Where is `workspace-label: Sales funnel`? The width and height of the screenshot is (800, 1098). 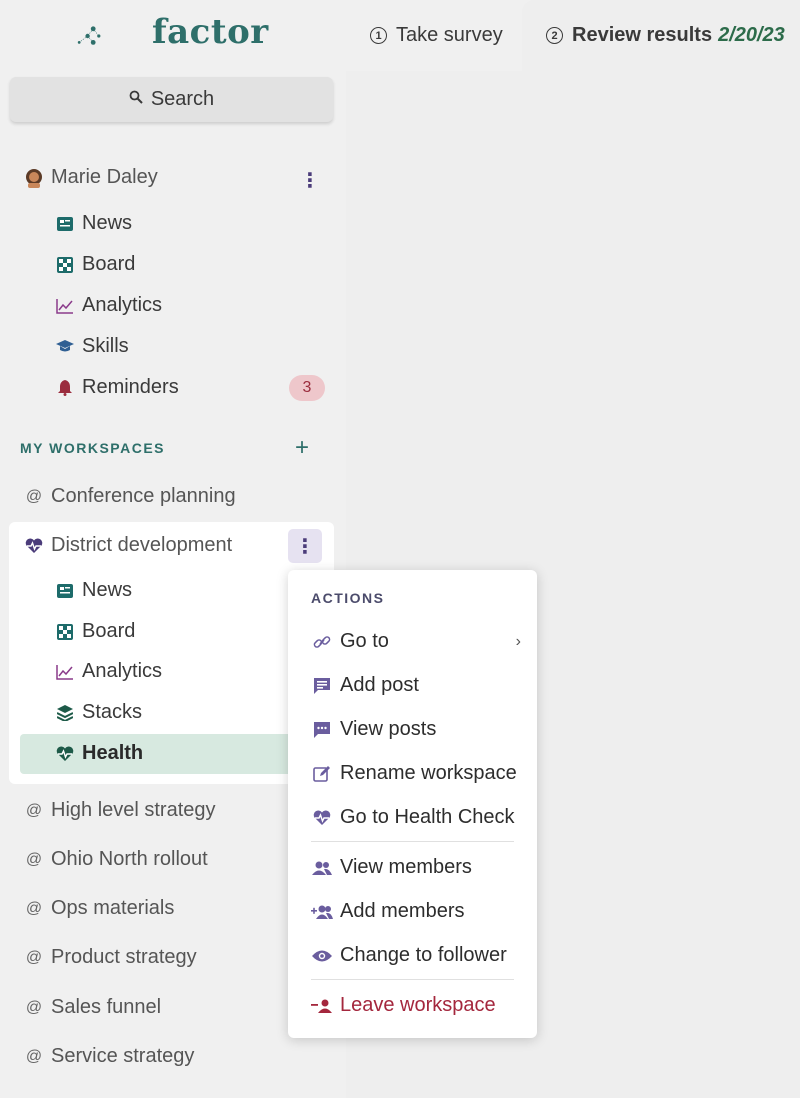 workspace-label: Sales funnel is located at coordinates (106, 1007).